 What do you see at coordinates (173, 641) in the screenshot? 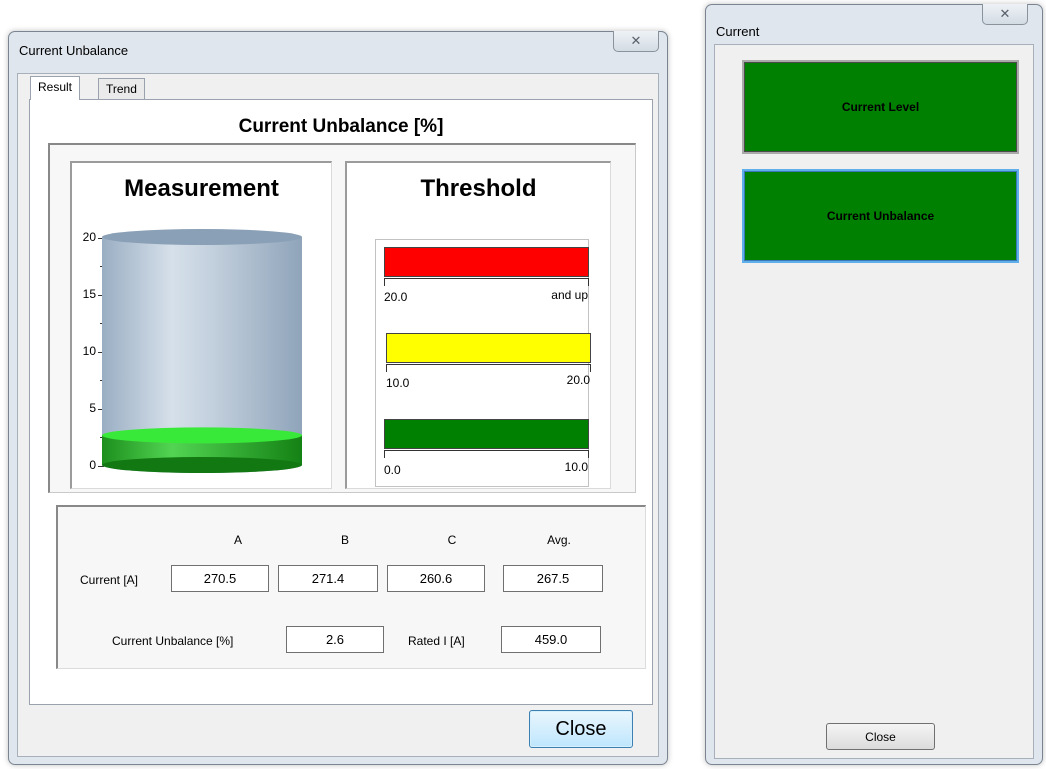
I see `unbalance-label: Current Unbalance [%]` at bounding box center [173, 641].